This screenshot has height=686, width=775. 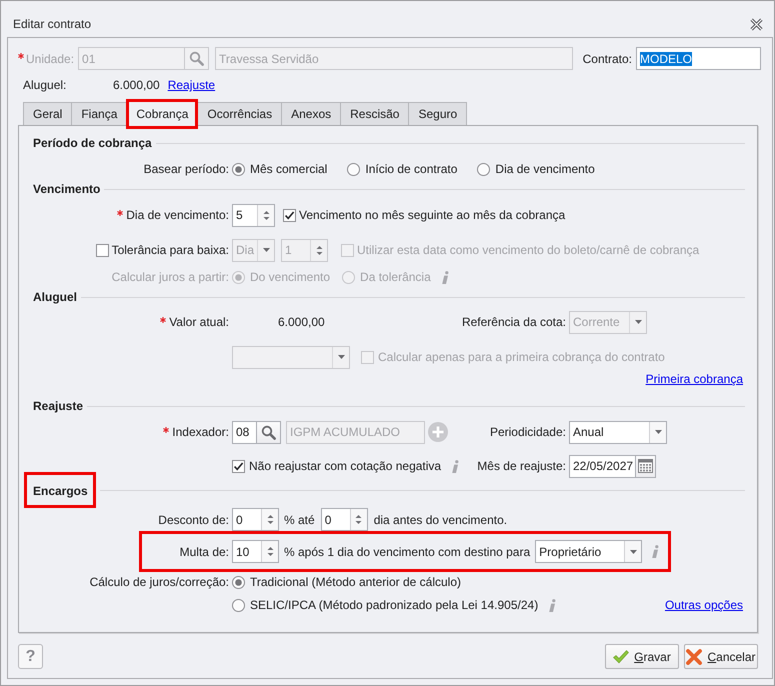 I want to click on field-label: Periodicidade:, so click(x=528, y=432).